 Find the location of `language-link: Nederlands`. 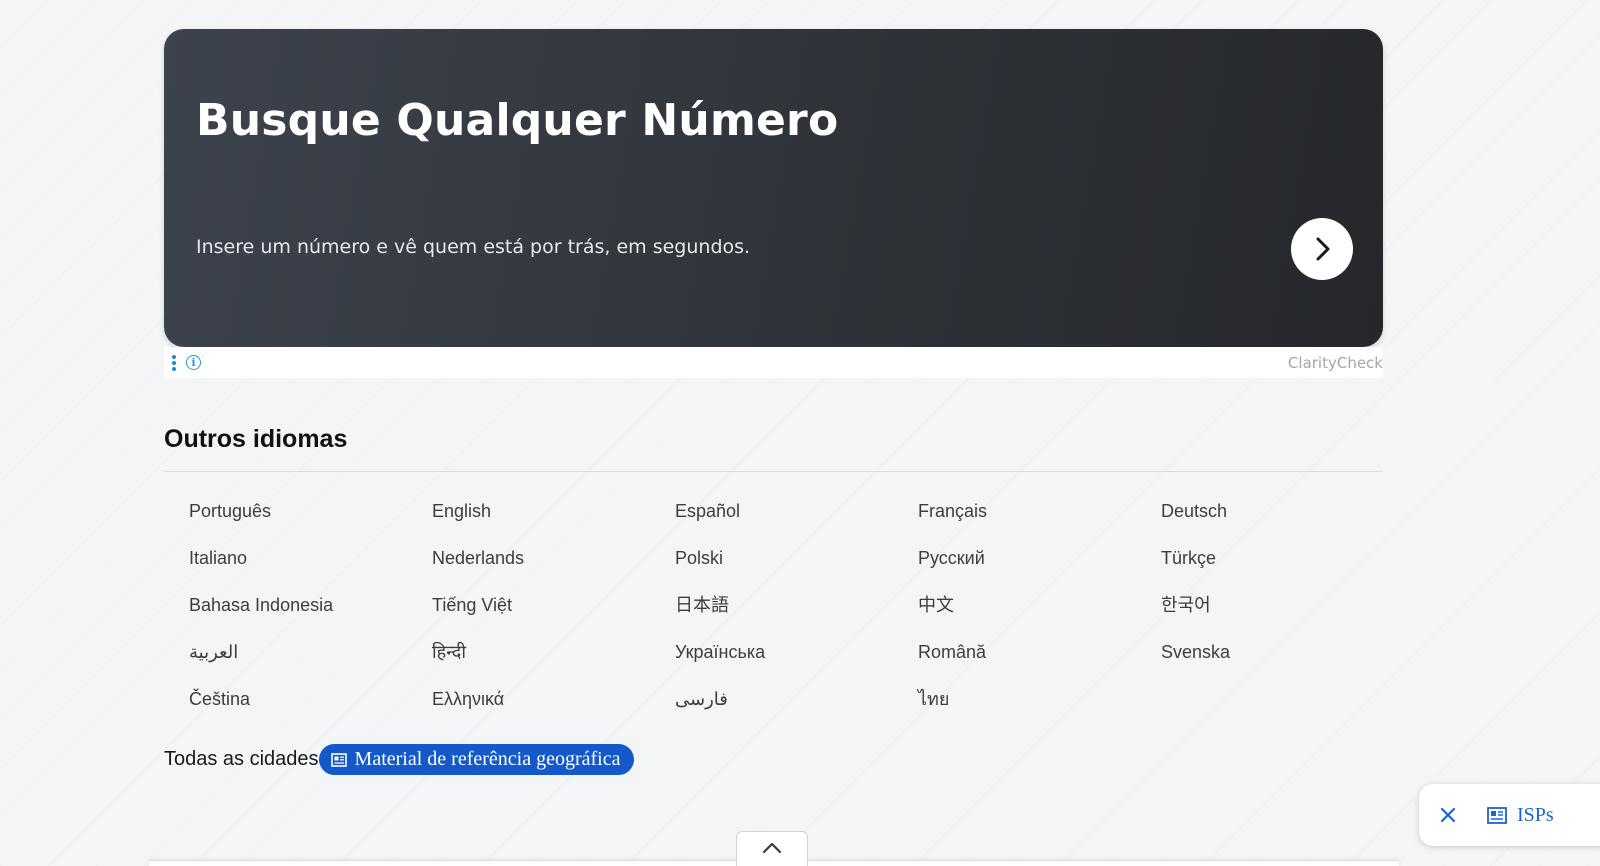

language-link: Nederlands is located at coordinates (553, 570).